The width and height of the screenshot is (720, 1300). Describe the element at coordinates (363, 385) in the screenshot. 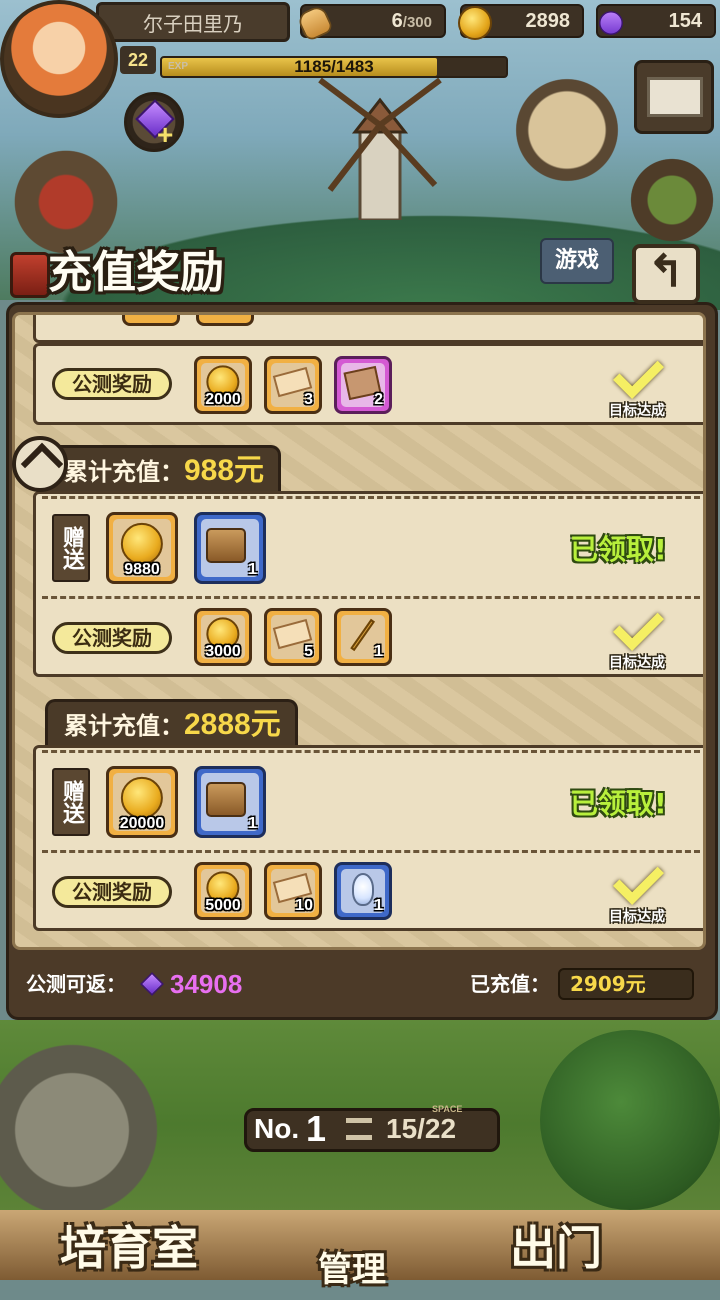

I see `rare-ticket-reward: 2` at that location.